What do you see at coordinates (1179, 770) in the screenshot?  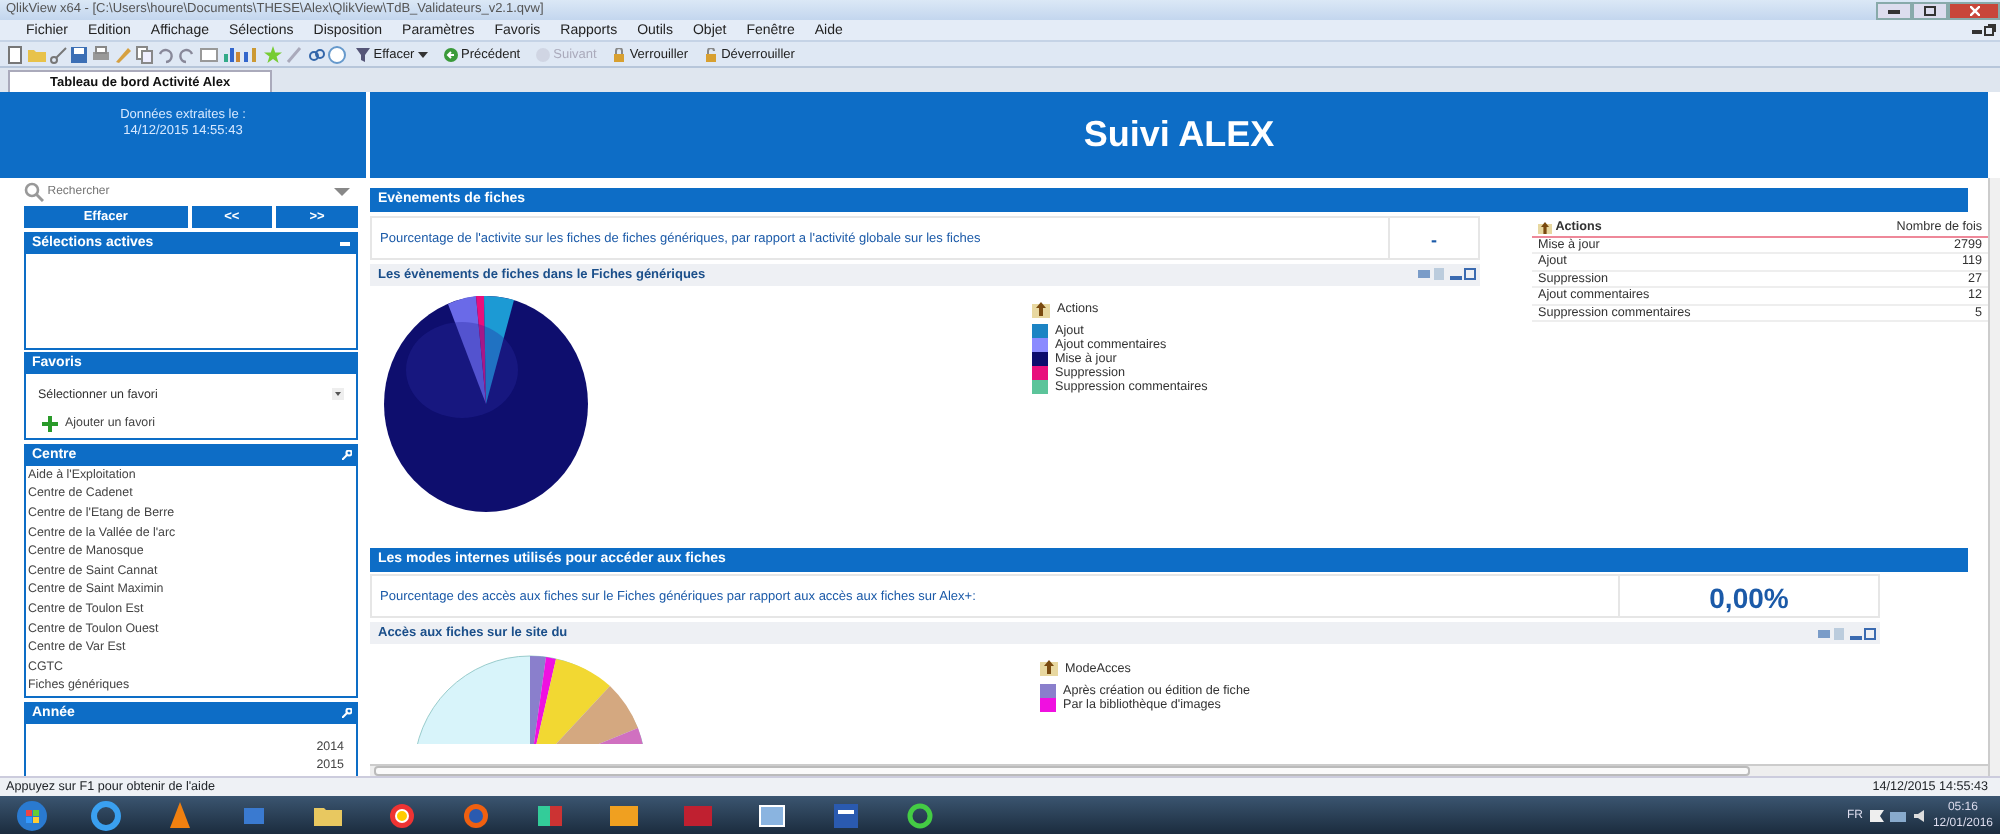 I see `horizontal-scrollbar` at bounding box center [1179, 770].